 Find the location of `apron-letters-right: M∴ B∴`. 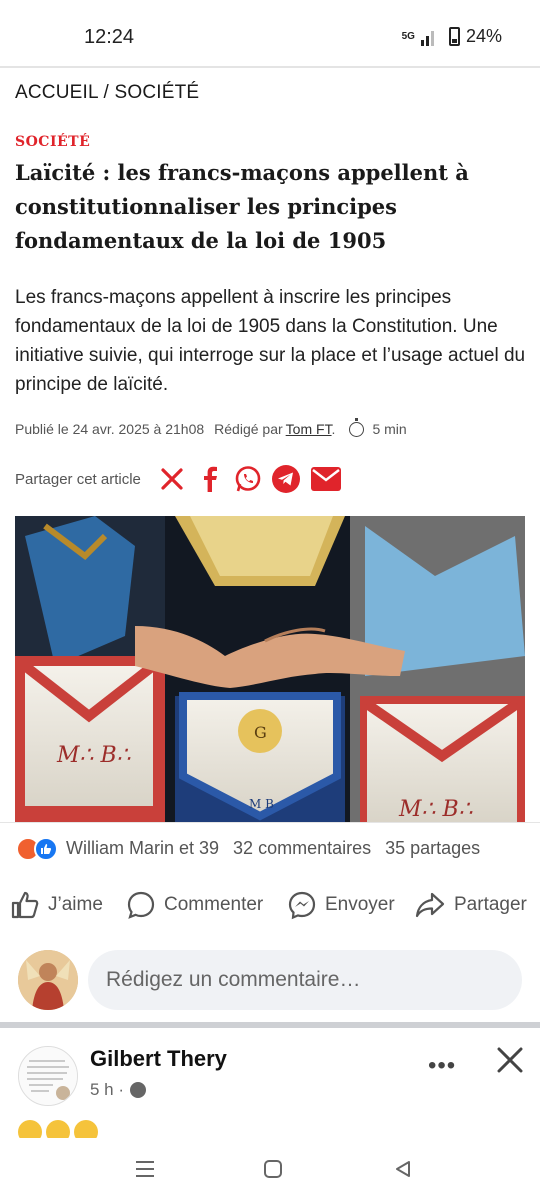

apron-letters-right: M∴ B∴ is located at coordinates (435, 809).